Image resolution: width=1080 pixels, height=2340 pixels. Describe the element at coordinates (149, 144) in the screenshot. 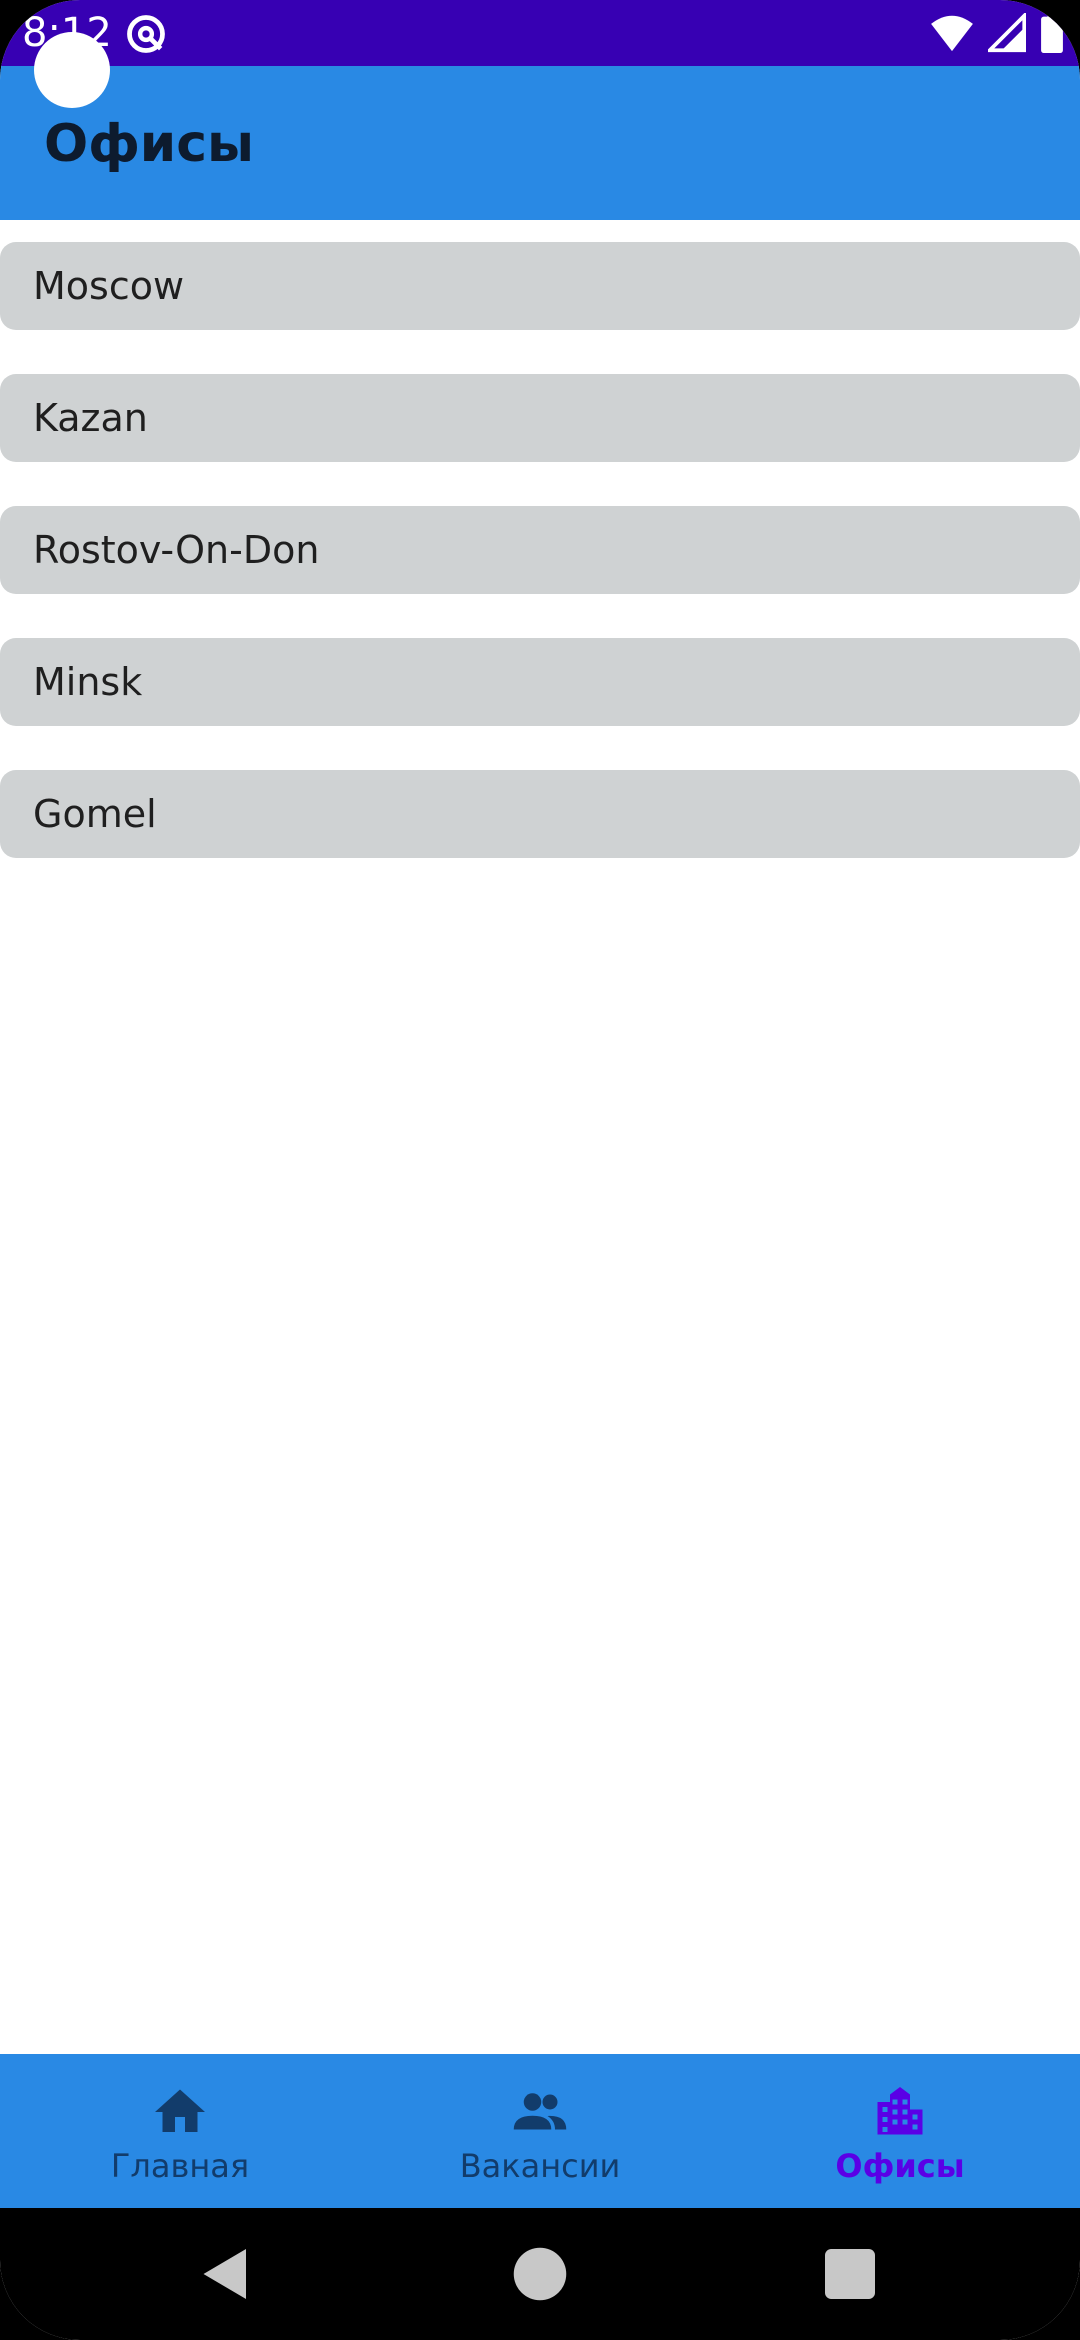

I see `page-title: Офисы` at that location.